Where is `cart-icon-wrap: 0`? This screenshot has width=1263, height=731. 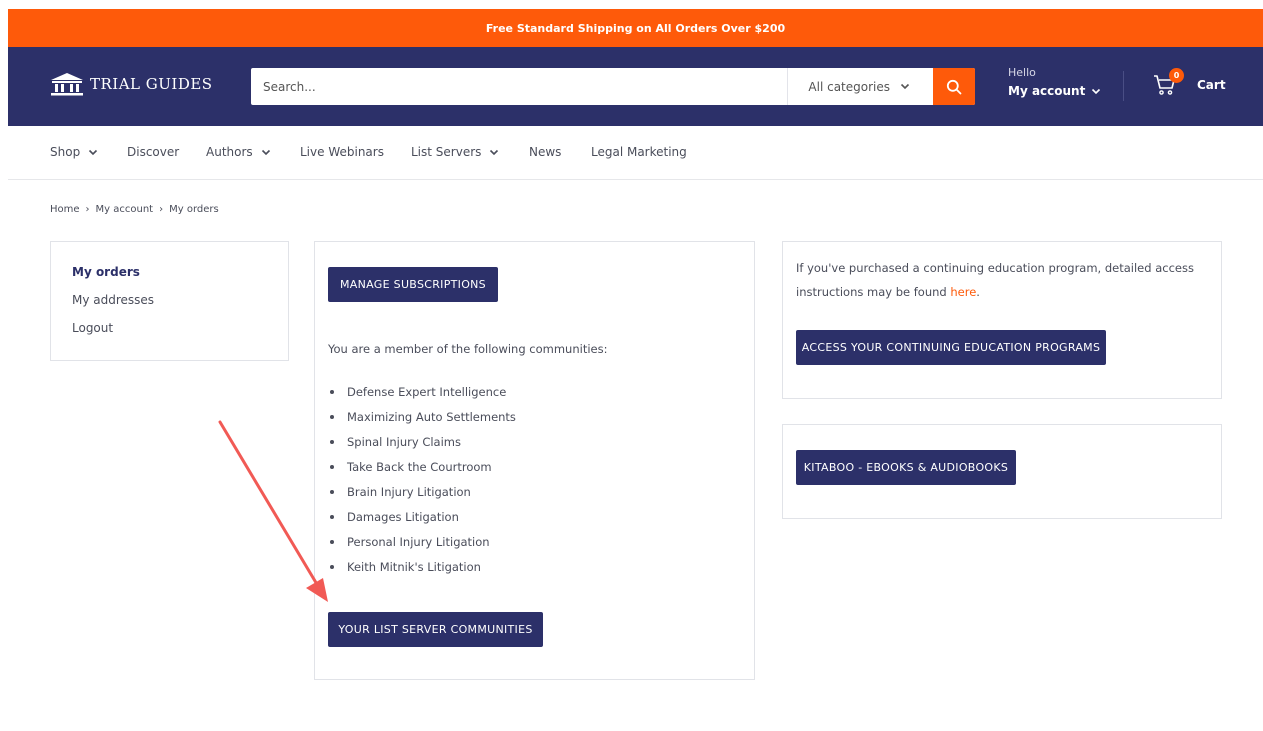 cart-icon-wrap: 0 is located at coordinates (1168, 82).